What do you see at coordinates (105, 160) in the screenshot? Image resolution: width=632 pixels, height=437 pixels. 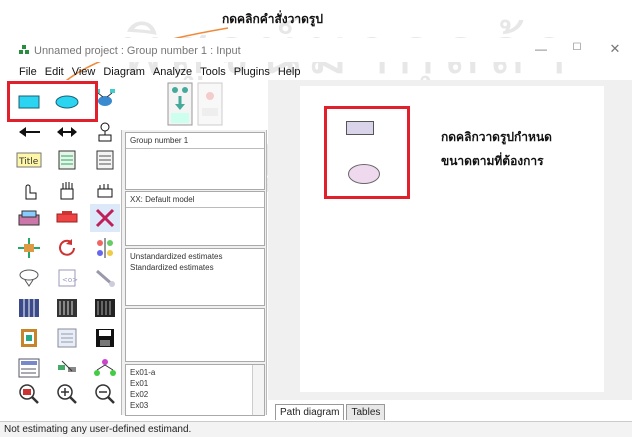 I see `list-data-icon` at bounding box center [105, 160].